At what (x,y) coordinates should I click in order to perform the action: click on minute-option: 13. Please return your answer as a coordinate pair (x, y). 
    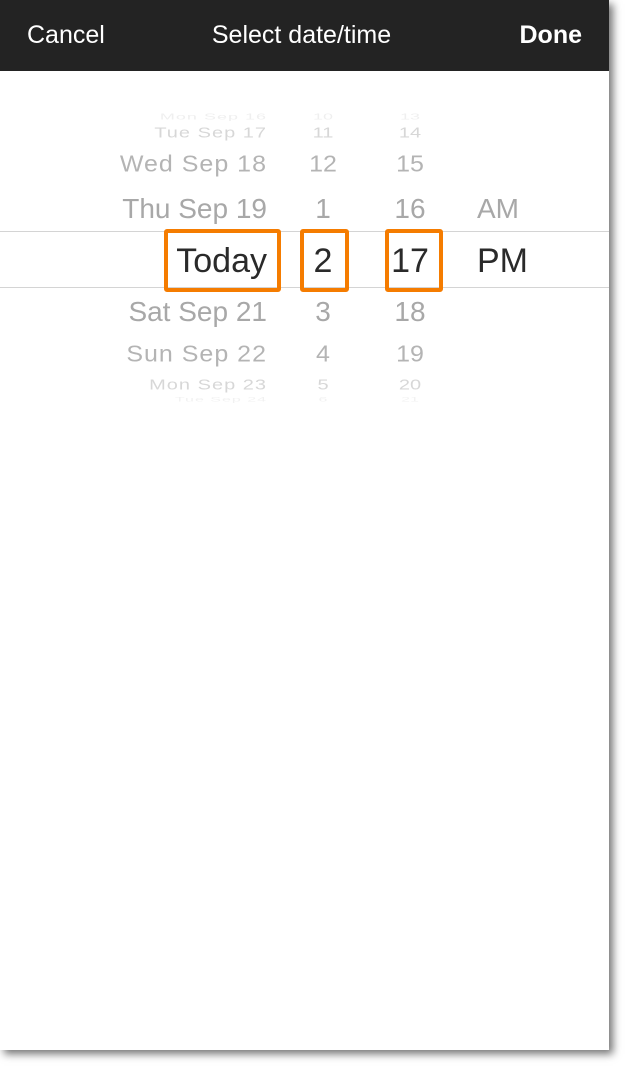
    Looking at the image, I should click on (410, 117).